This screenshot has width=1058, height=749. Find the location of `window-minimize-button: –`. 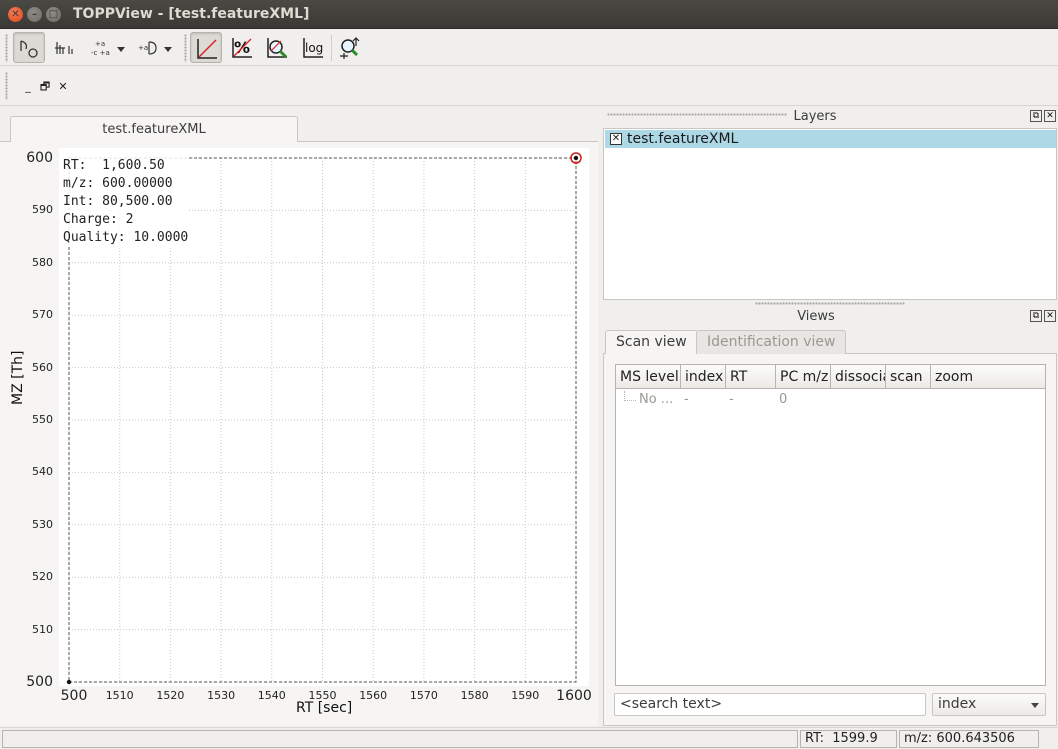

window-minimize-button: – is located at coordinates (34, 14).